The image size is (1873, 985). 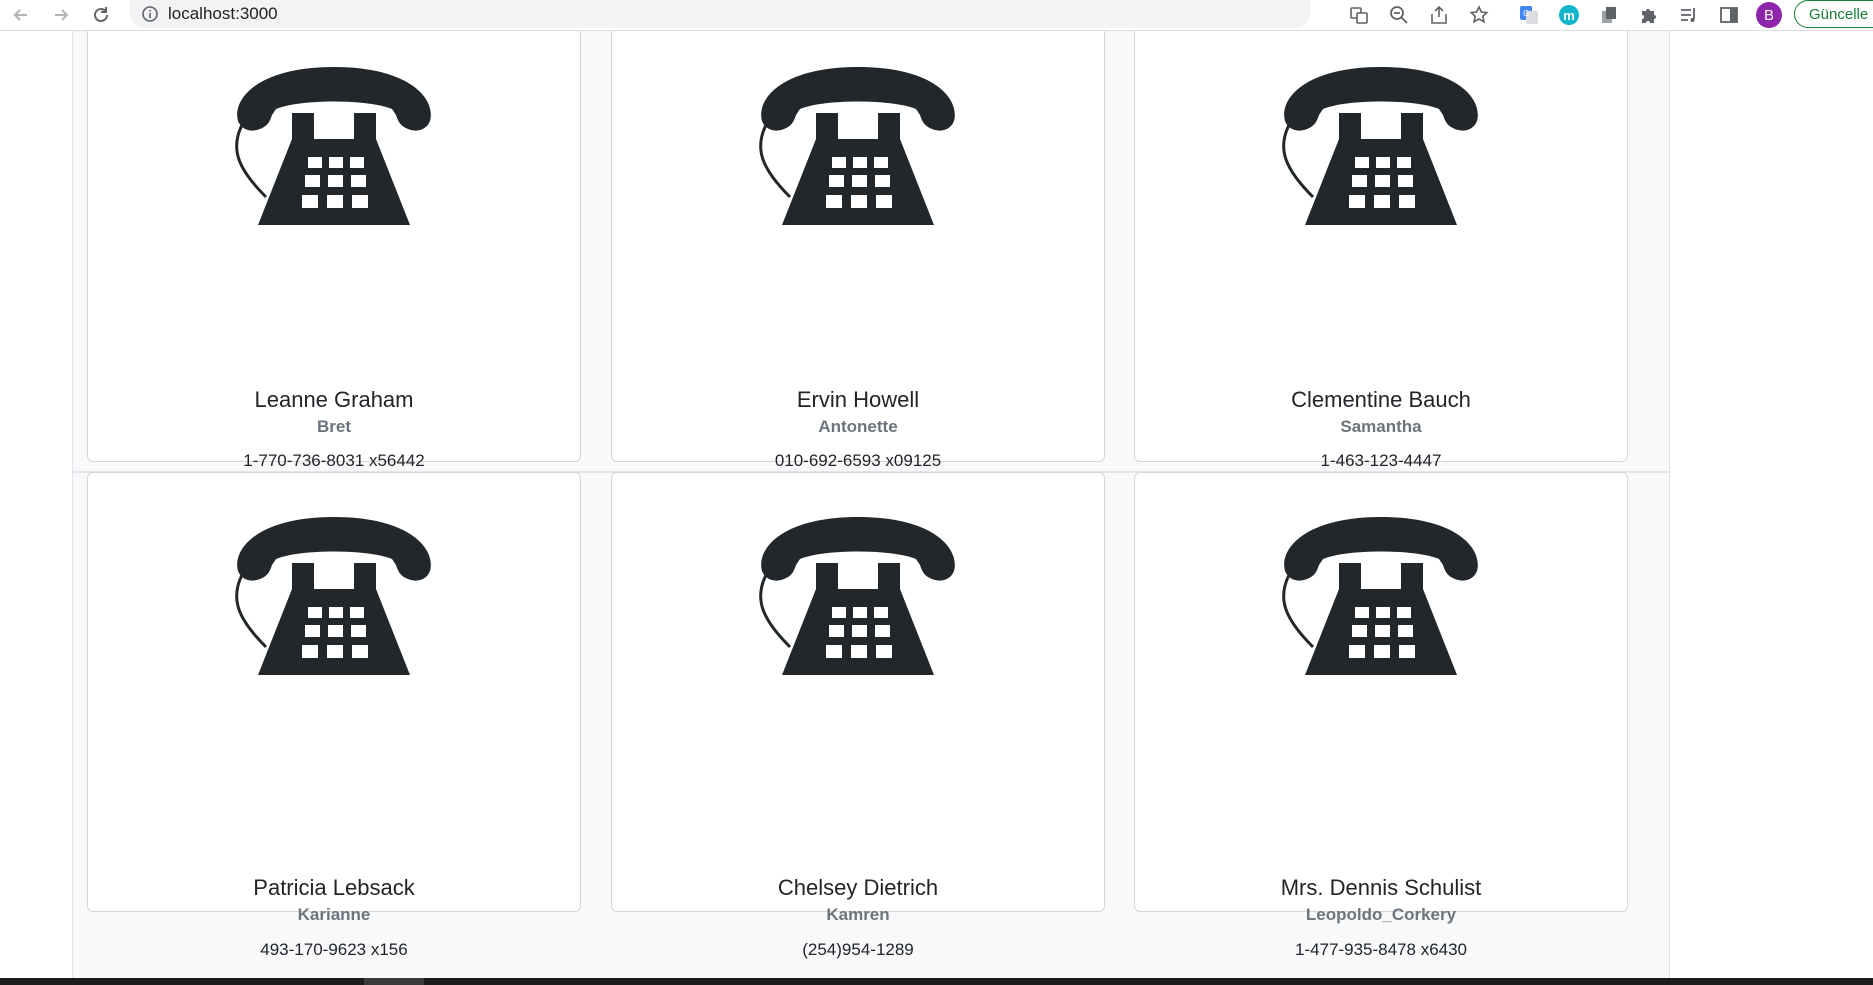 I want to click on user-name: Leanne Graham, so click(x=334, y=399).